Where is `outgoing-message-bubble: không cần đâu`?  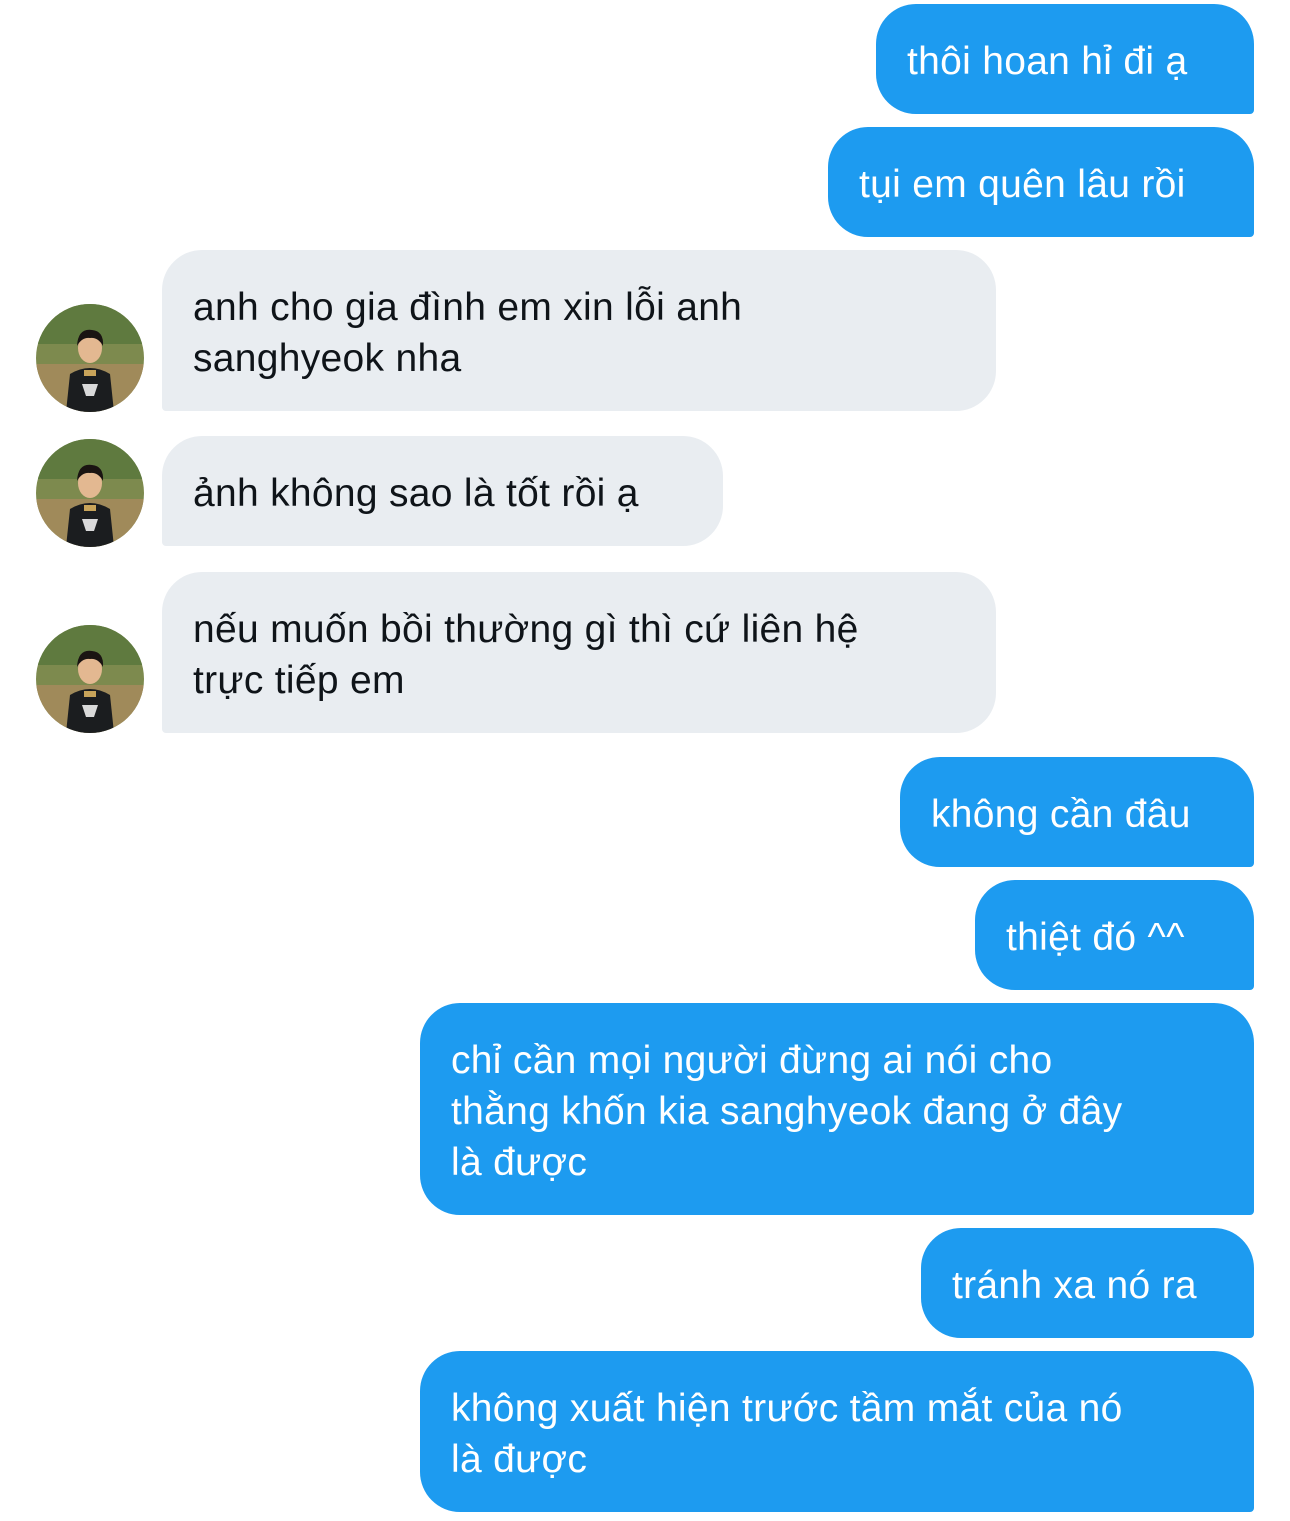 outgoing-message-bubble: không cần đâu is located at coordinates (1077, 812).